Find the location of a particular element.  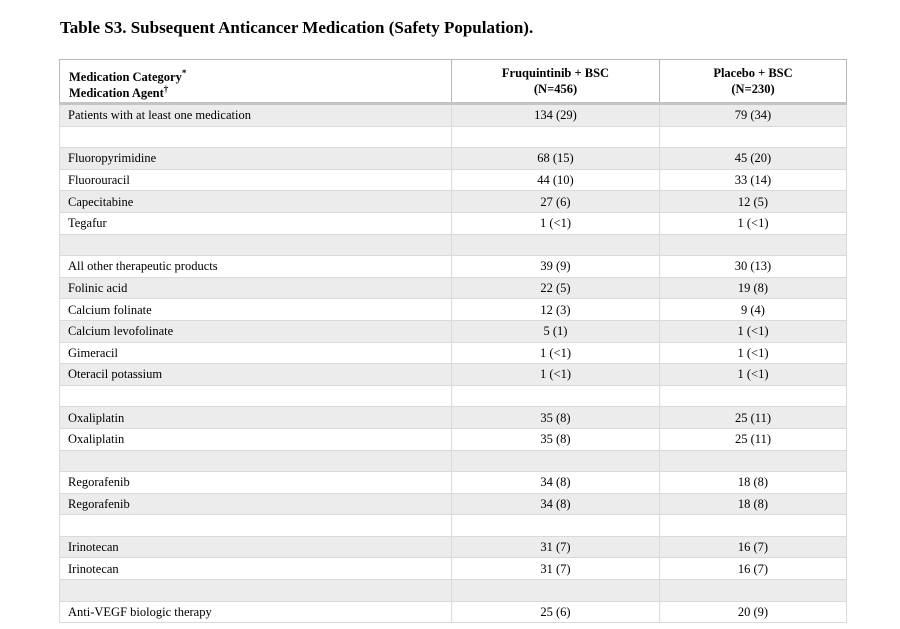

row-fruquintinib-value: 5 (1) is located at coordinates (555, 331).